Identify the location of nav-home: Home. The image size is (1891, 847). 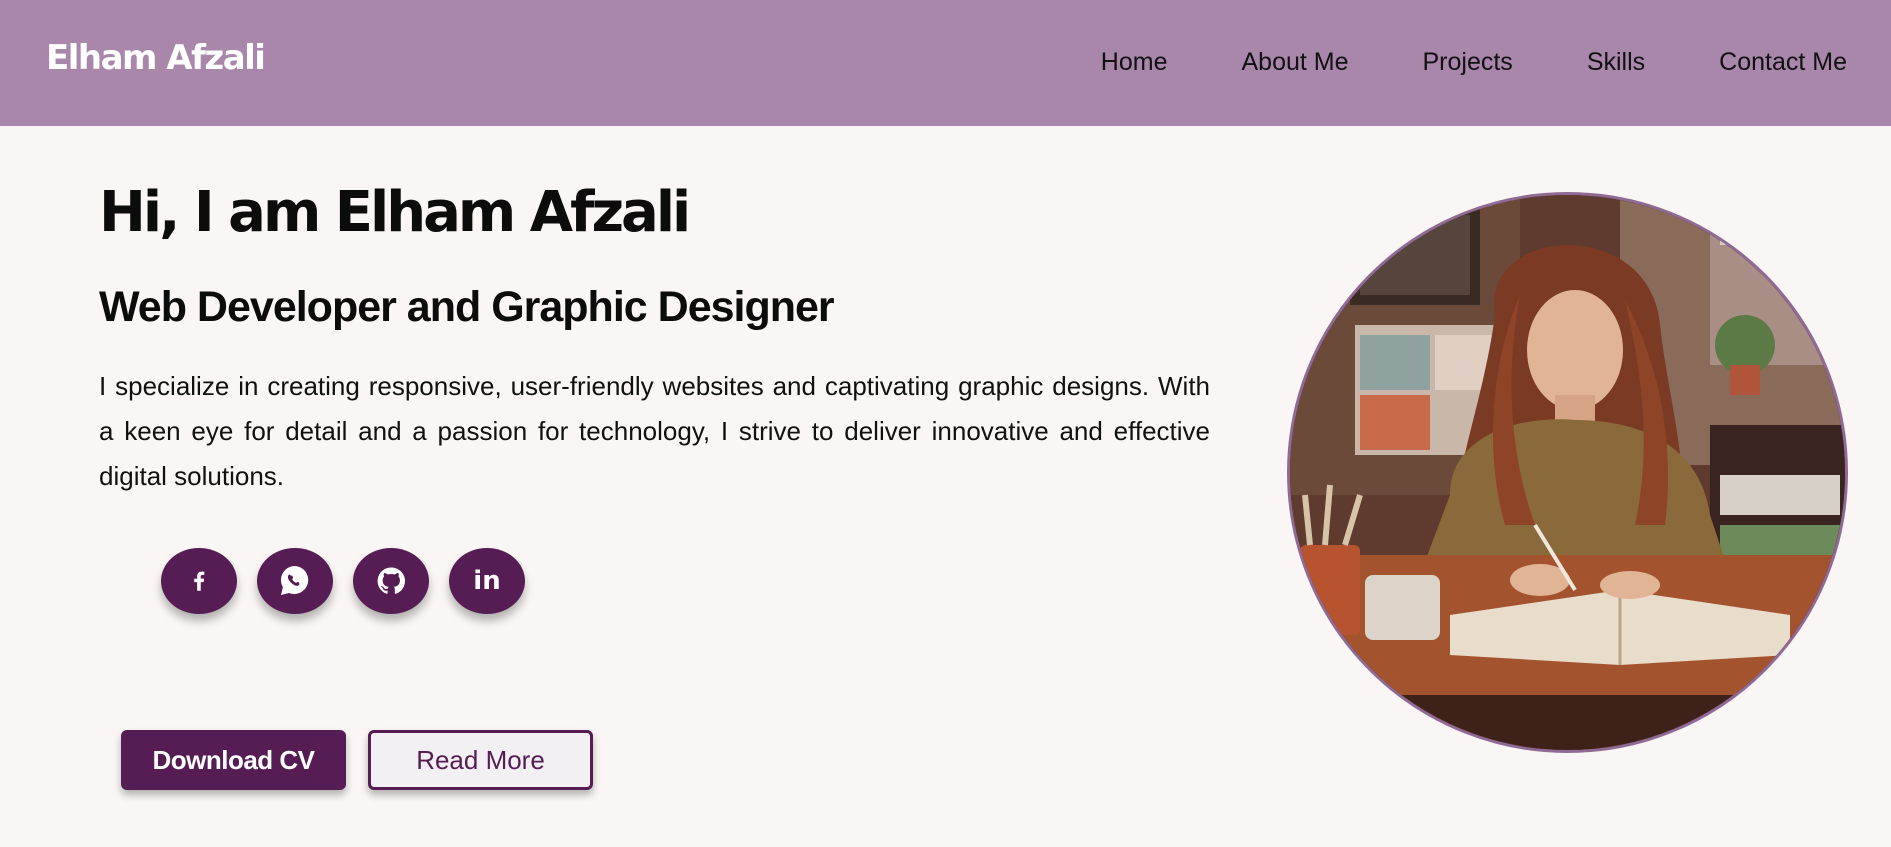
(1134, 62).